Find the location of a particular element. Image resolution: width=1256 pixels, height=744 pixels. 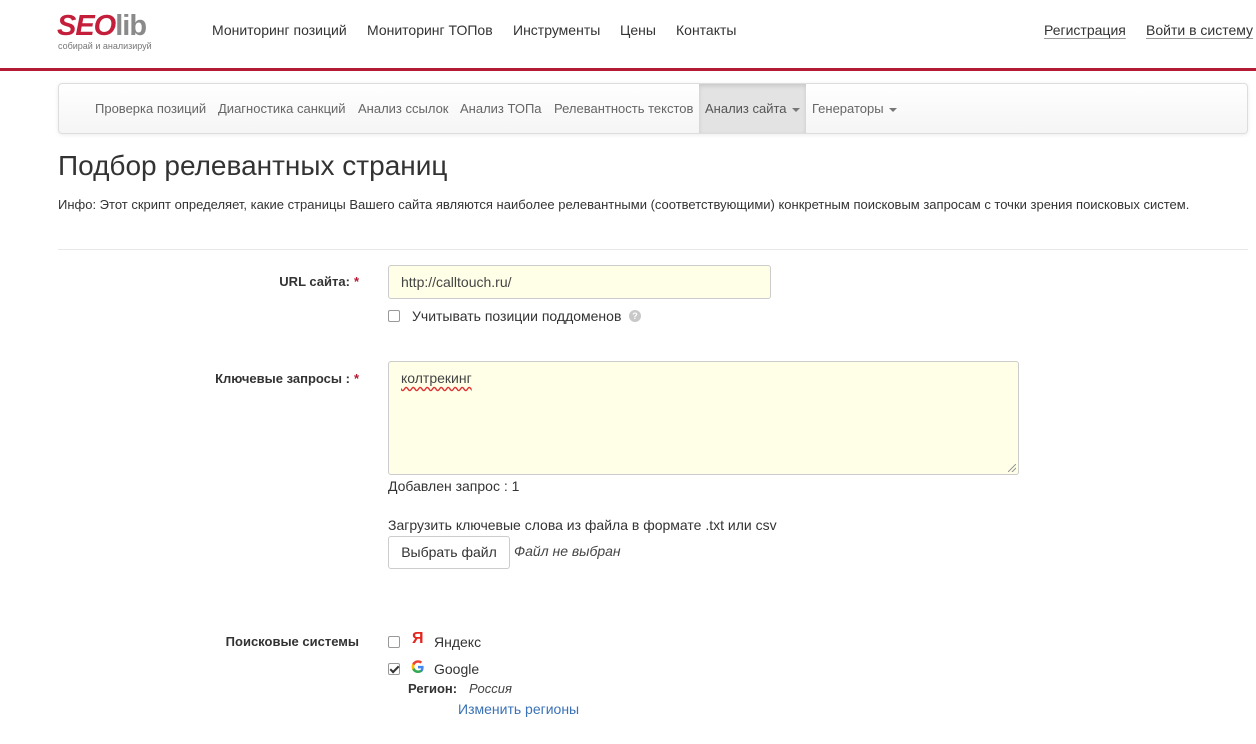

subnav-site-analysis: Анализ сайта is located at coordinates (752, 108).